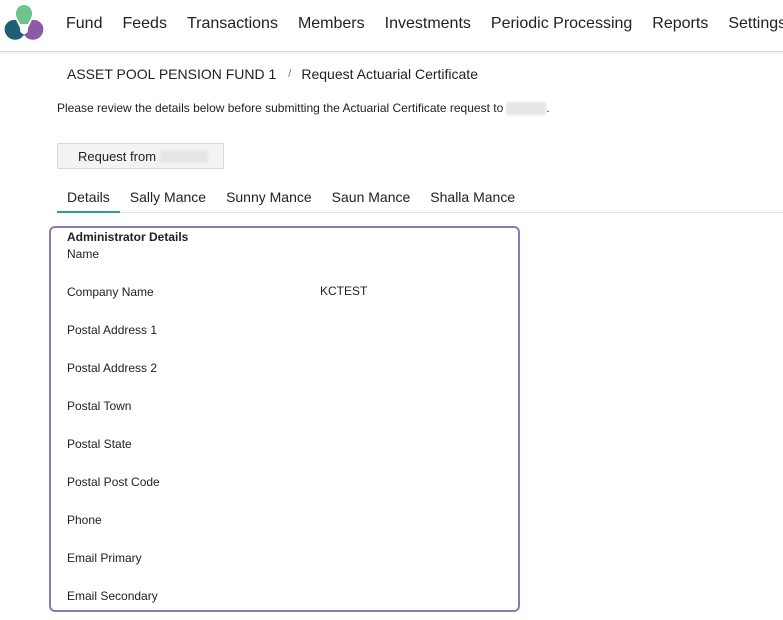 Image resolution: width=783 pixels, height=620 pixels. Describe the element at coordinates (428, 24) in the screenshot. I see `nav-item-investments: Investments` at that location.